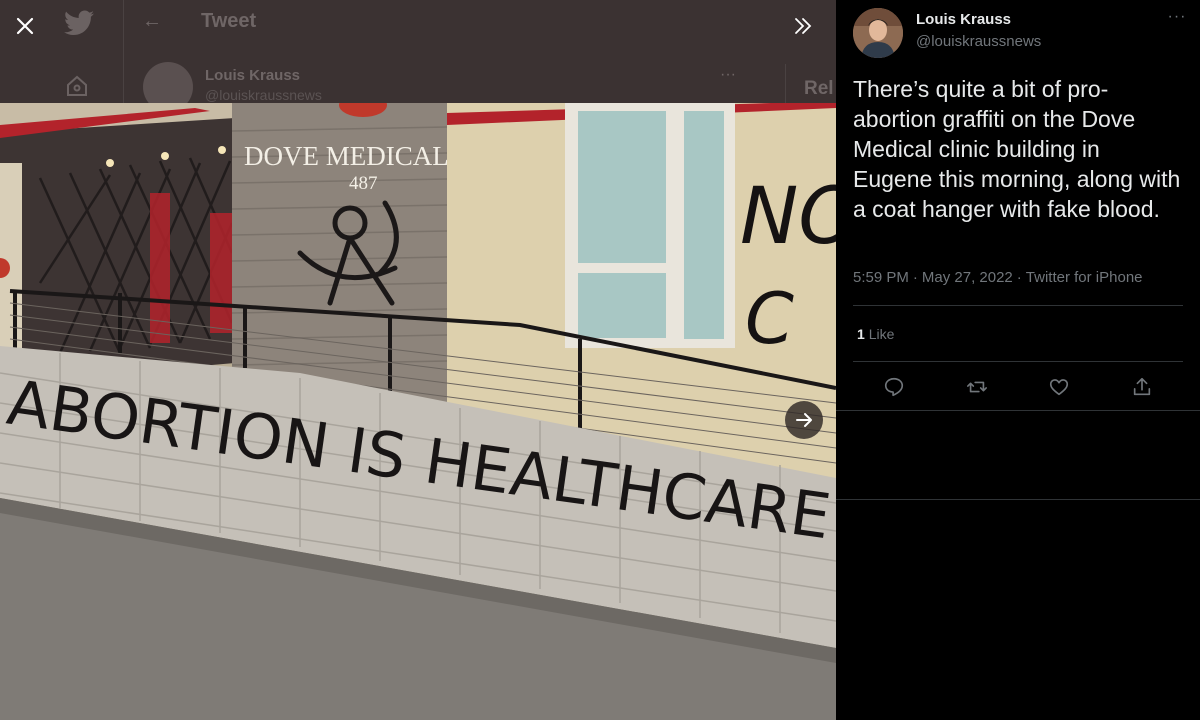 This screenshot has height=720, width=1200. Describe the element at coordinates (769, 319) in the screenshot. I see `graffiti-side-bottom: C` at that location.